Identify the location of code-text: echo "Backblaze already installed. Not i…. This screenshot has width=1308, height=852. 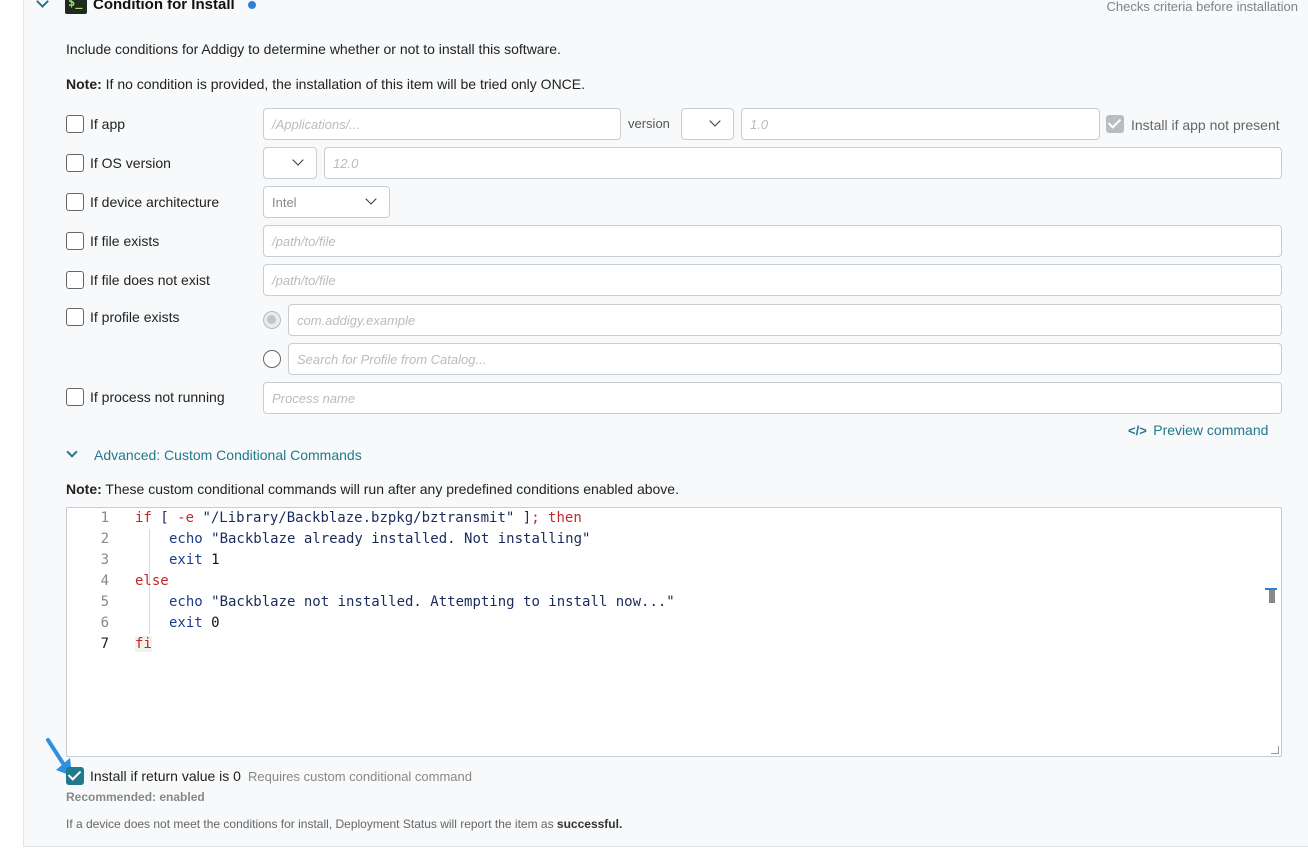
(380, 539).